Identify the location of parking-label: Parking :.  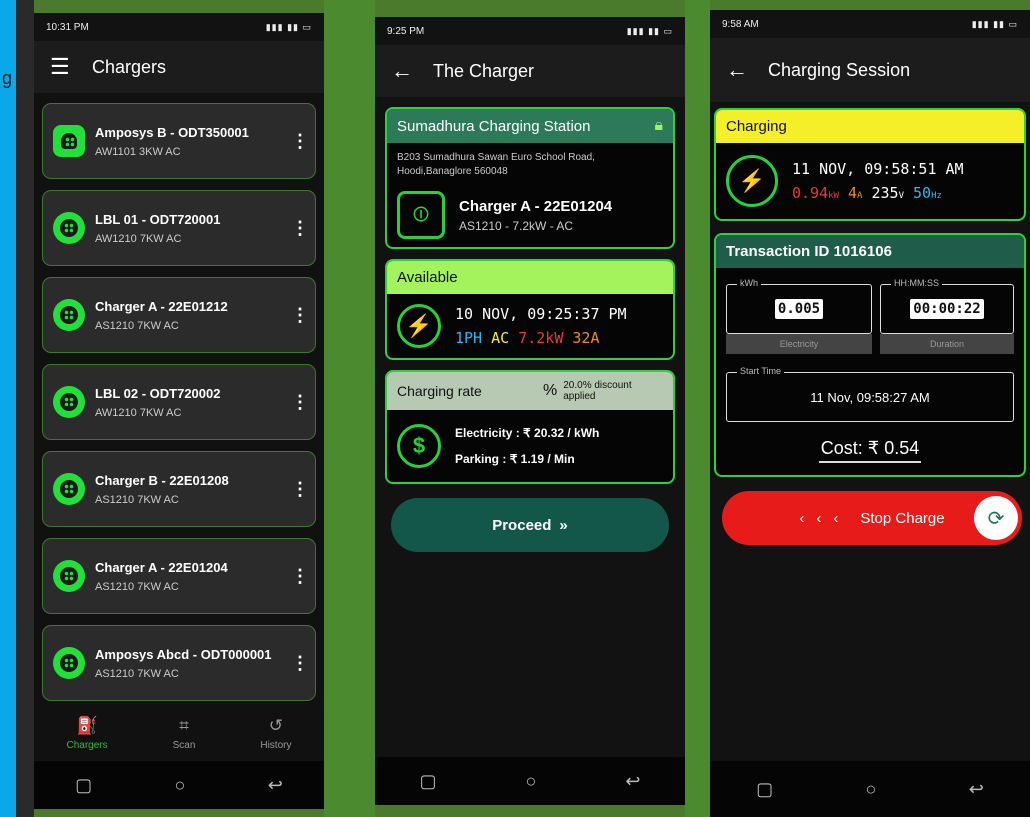
(481, 459).